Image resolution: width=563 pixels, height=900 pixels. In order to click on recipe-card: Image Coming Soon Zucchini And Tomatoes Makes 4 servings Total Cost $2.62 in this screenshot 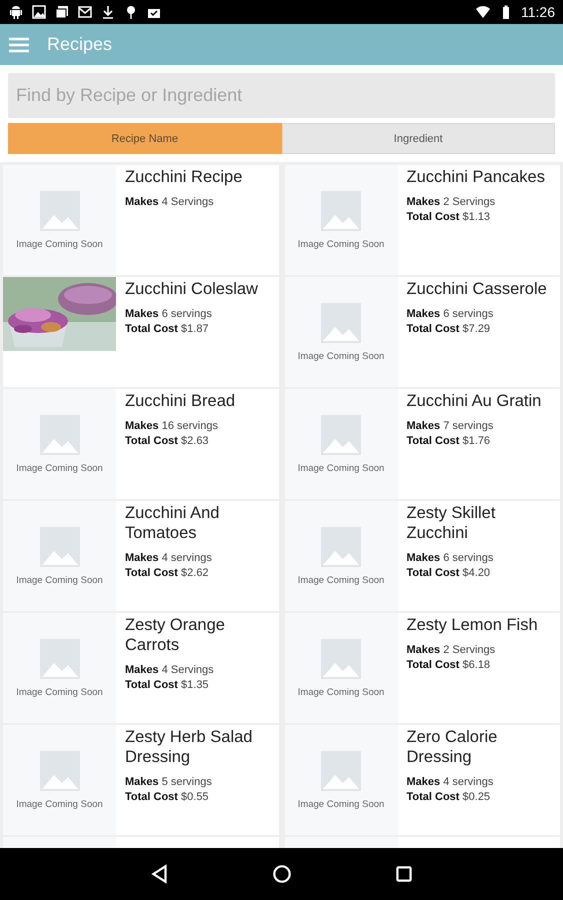, I will do `click(140, 556)`.